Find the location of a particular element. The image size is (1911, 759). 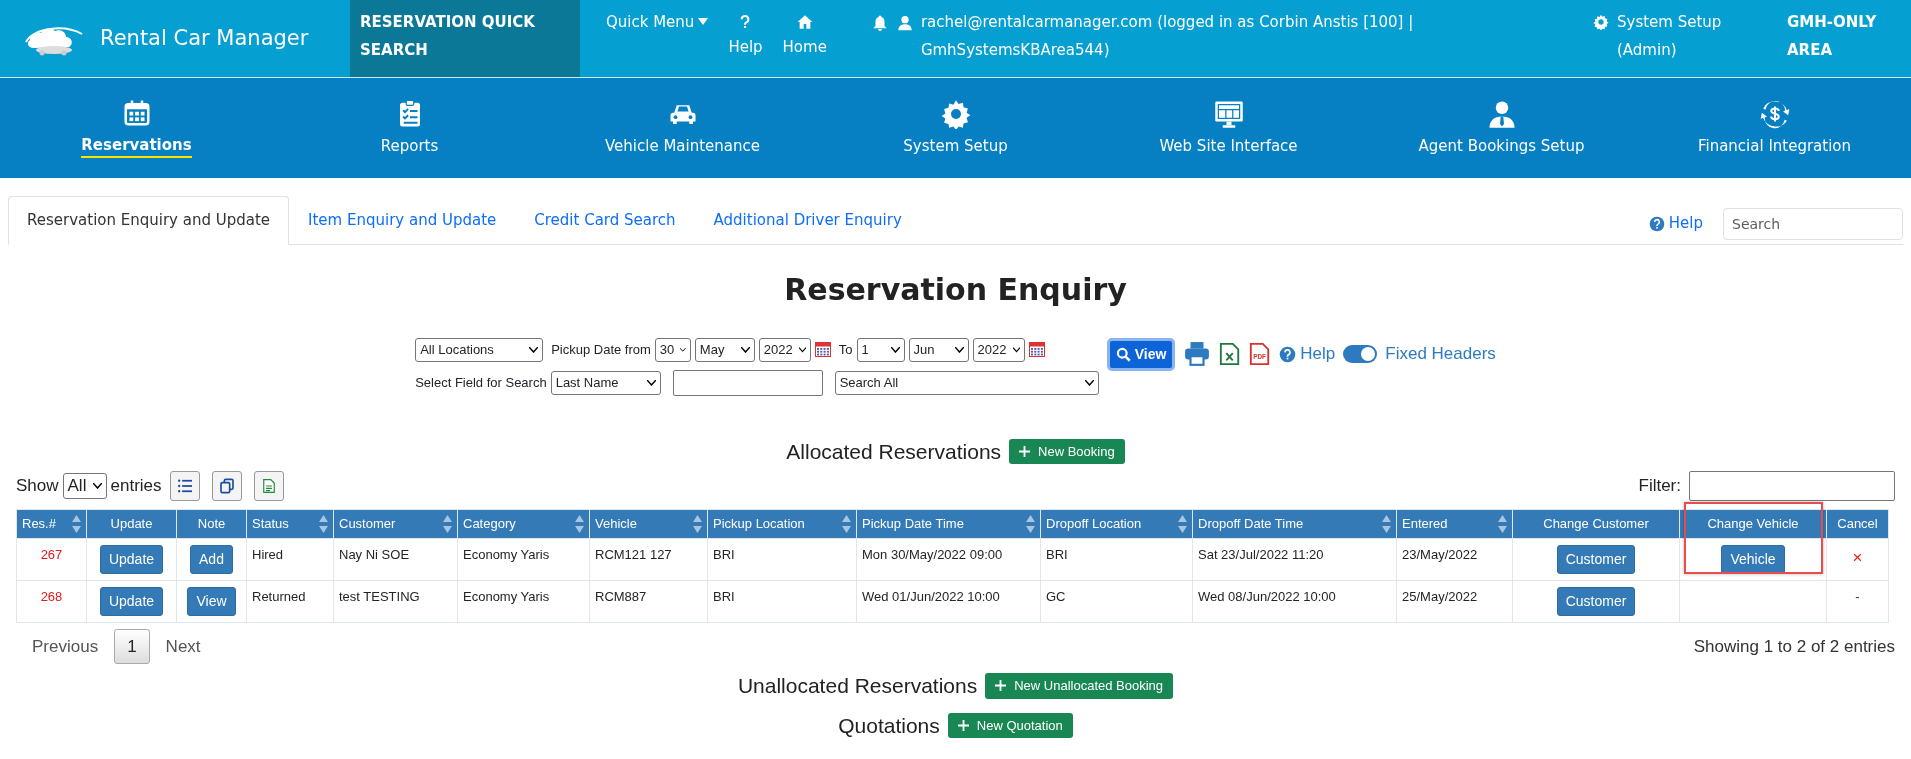

column-header: Update is located at coordinates (131, 523).